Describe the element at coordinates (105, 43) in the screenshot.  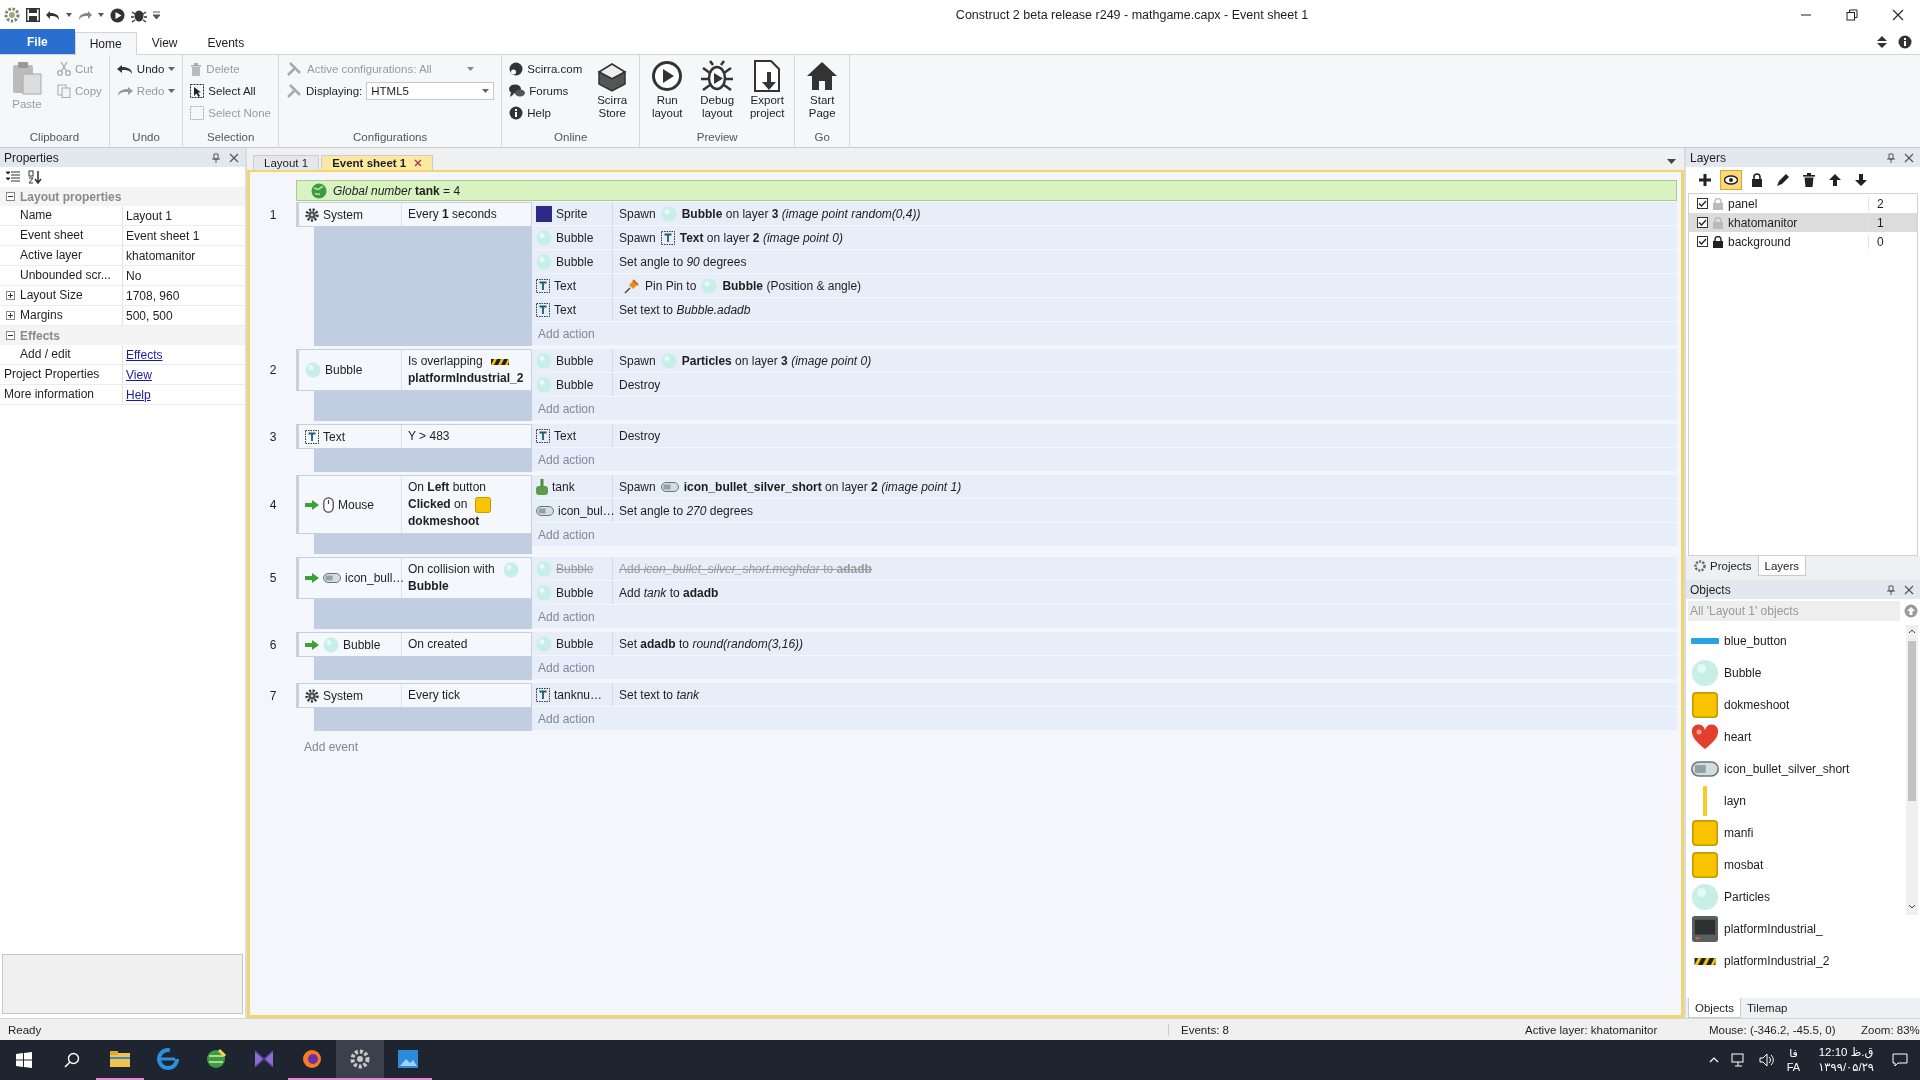
I see `ribbon-tab: Home` at that location.